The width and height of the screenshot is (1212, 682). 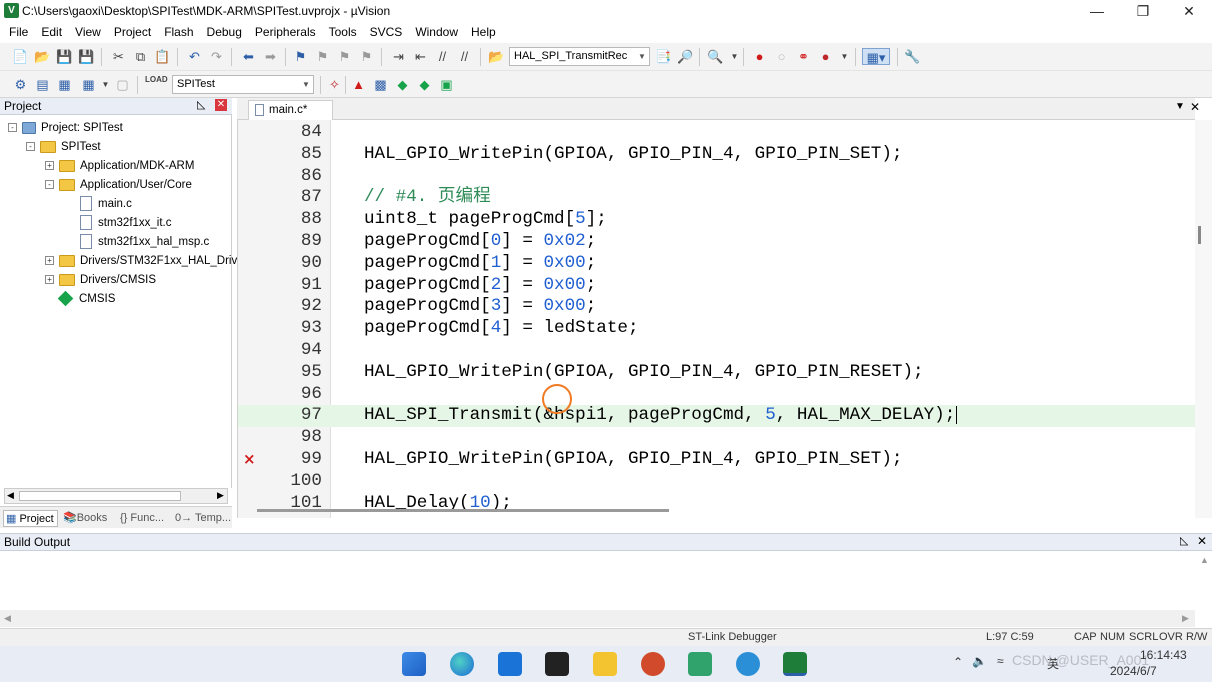 What do you see at coordinates (781, 56) in the screenshot?
I see `enable-breakpoint-icon: ○` at bounding box center [781, 56].